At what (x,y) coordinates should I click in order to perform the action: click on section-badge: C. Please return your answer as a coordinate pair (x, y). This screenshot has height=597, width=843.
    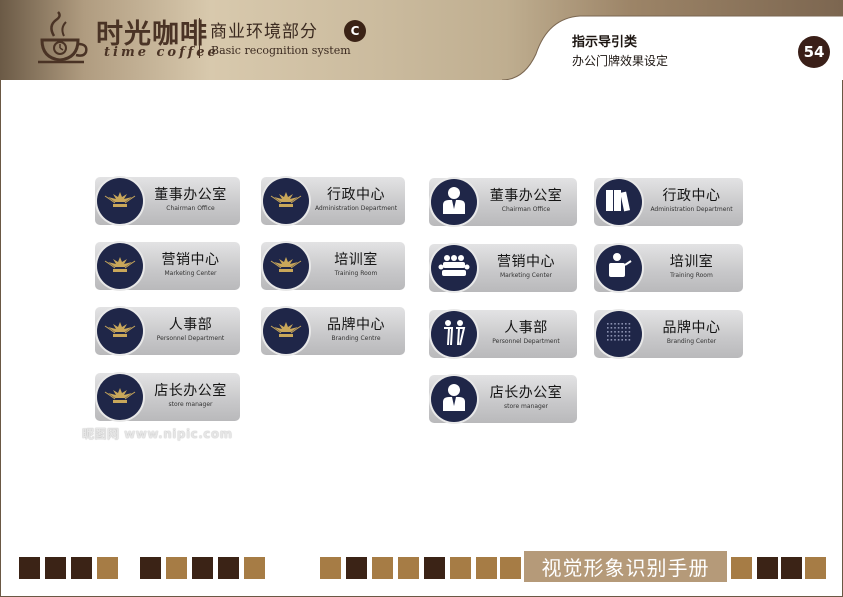
    Looking at the image, I should click on (355, 31).